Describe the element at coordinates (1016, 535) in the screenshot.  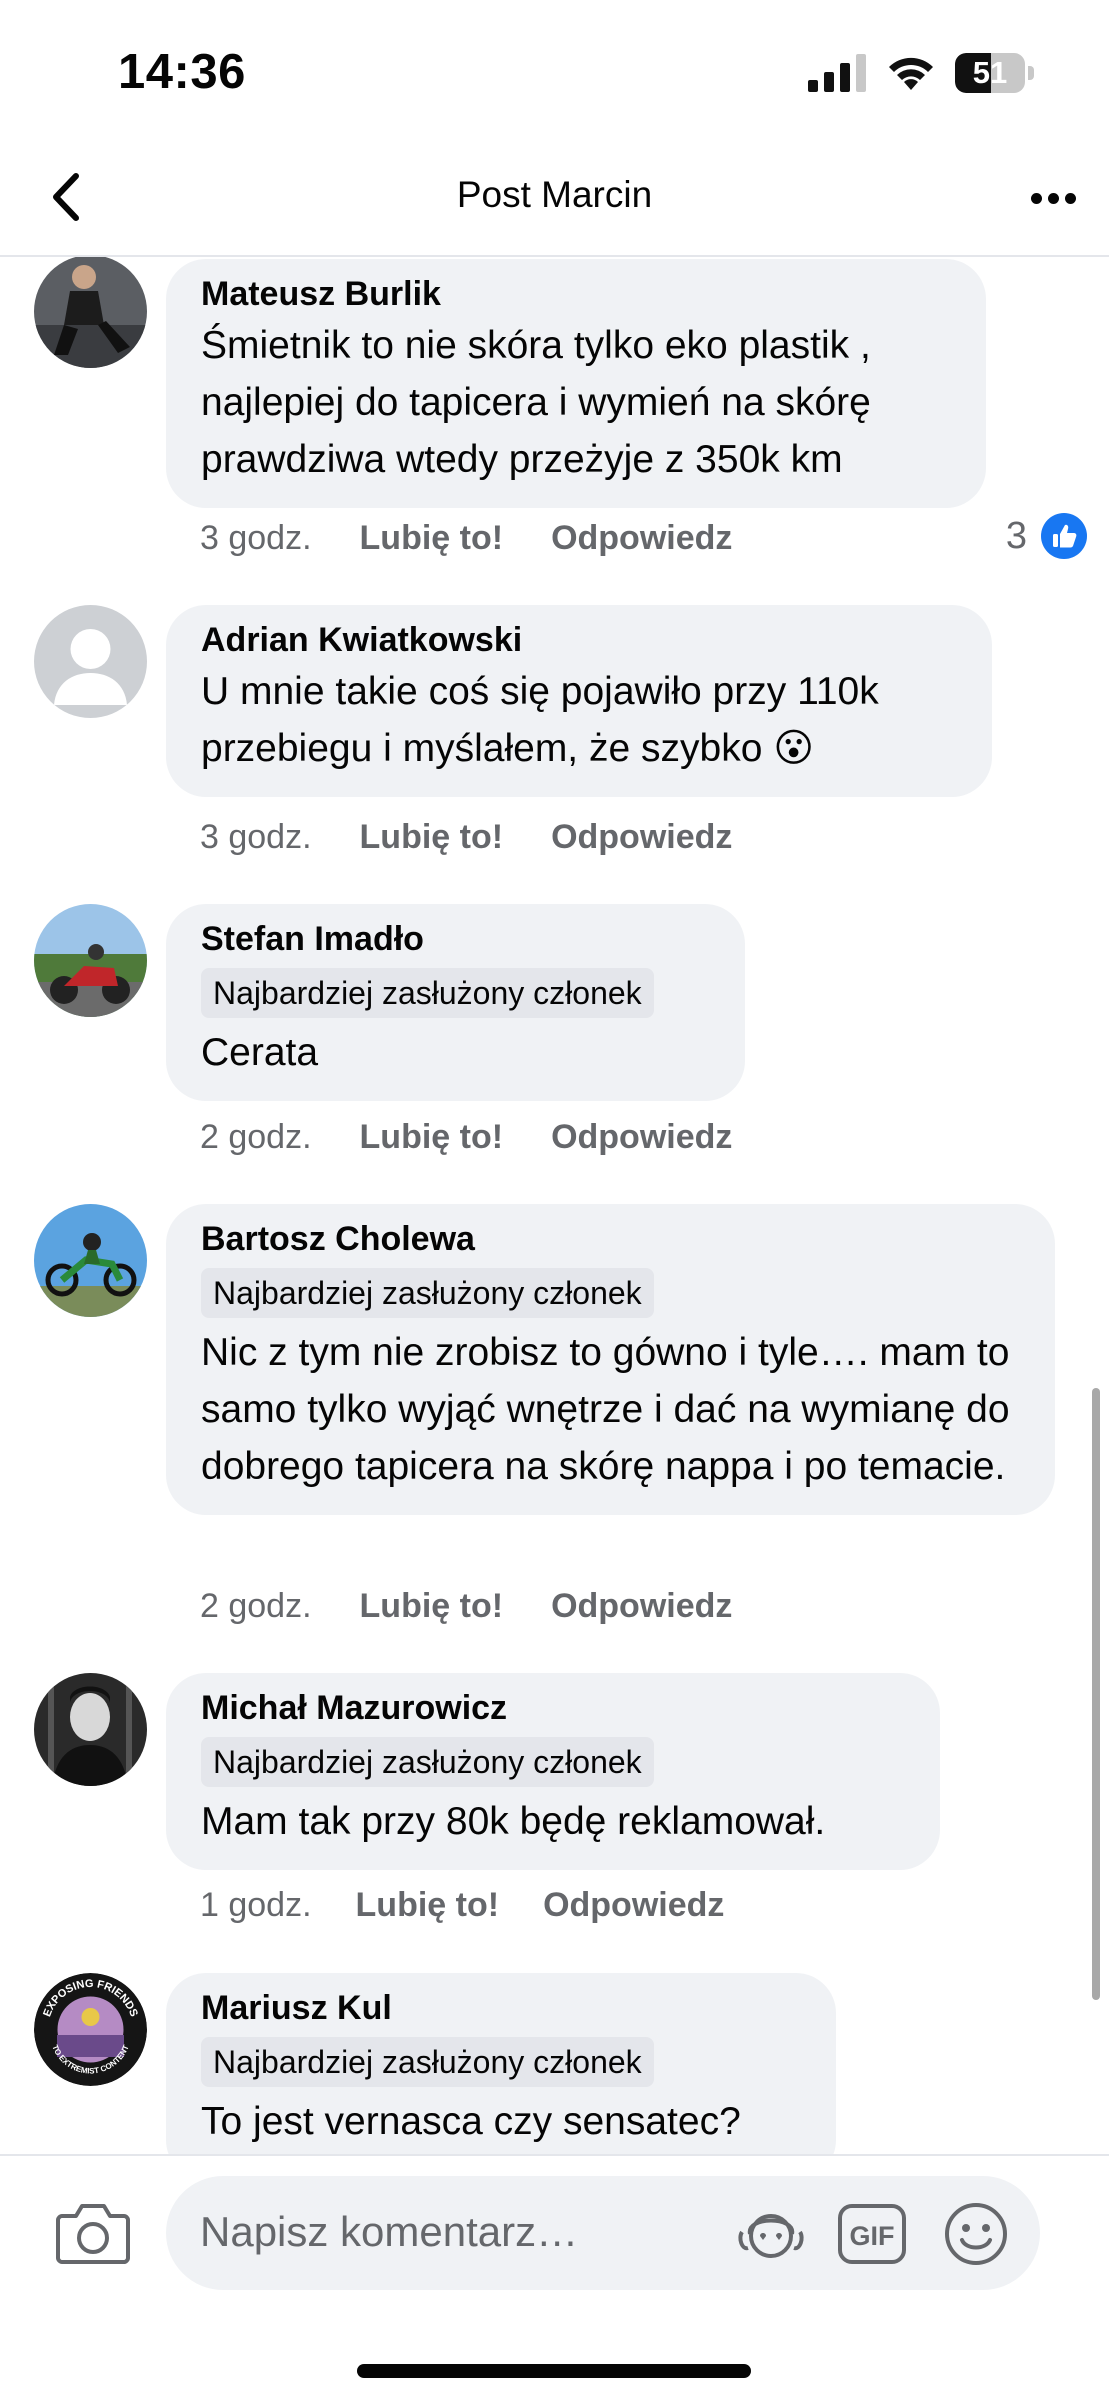
I see `reaction-count: 3` at that location.